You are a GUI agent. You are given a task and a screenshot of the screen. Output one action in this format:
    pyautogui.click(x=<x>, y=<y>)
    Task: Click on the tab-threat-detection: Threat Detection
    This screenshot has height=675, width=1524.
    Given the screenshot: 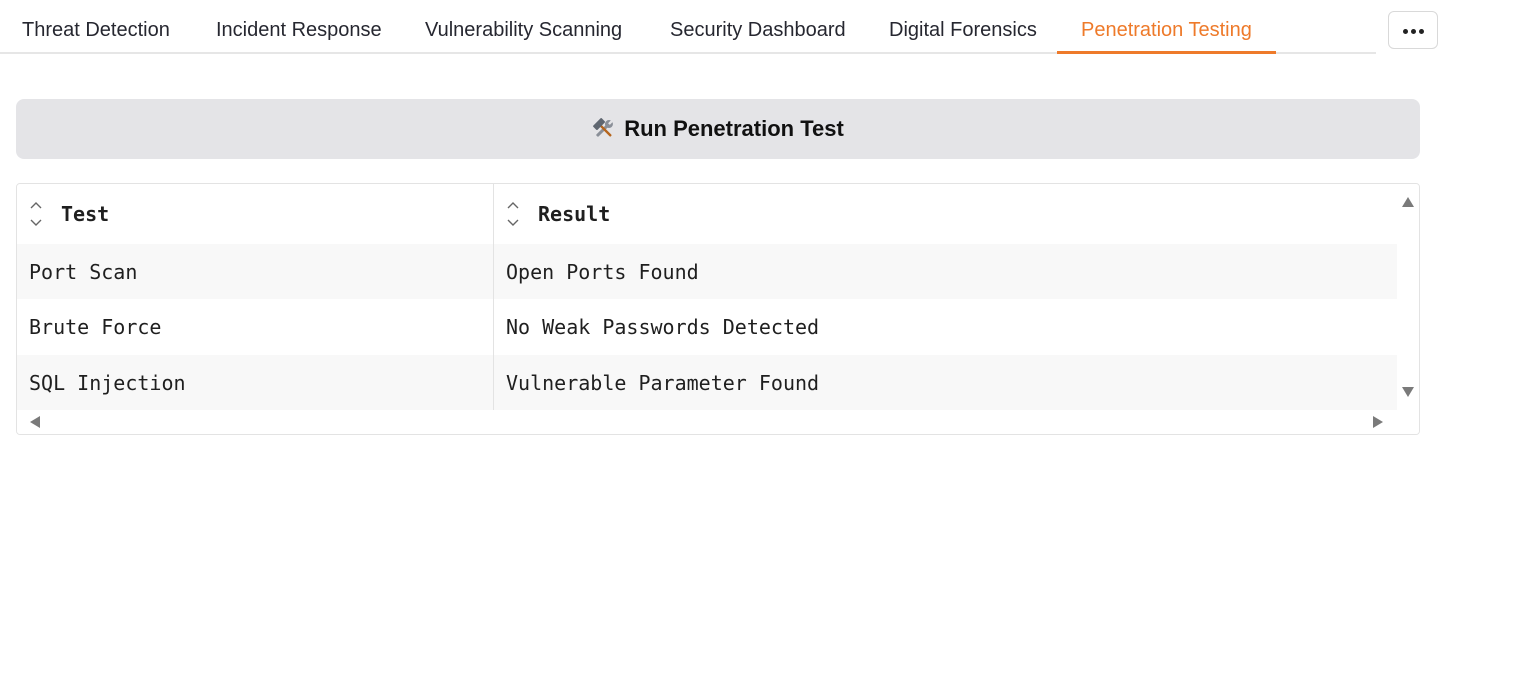 What is the action you would take?
    pyautogui.click(x=96, y=27)
    